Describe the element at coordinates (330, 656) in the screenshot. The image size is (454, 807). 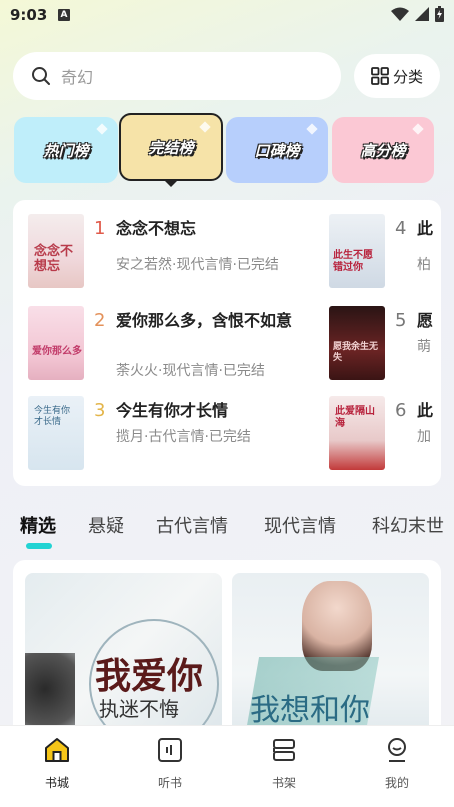
I see `featured-book-image: 我想和你` at that location.